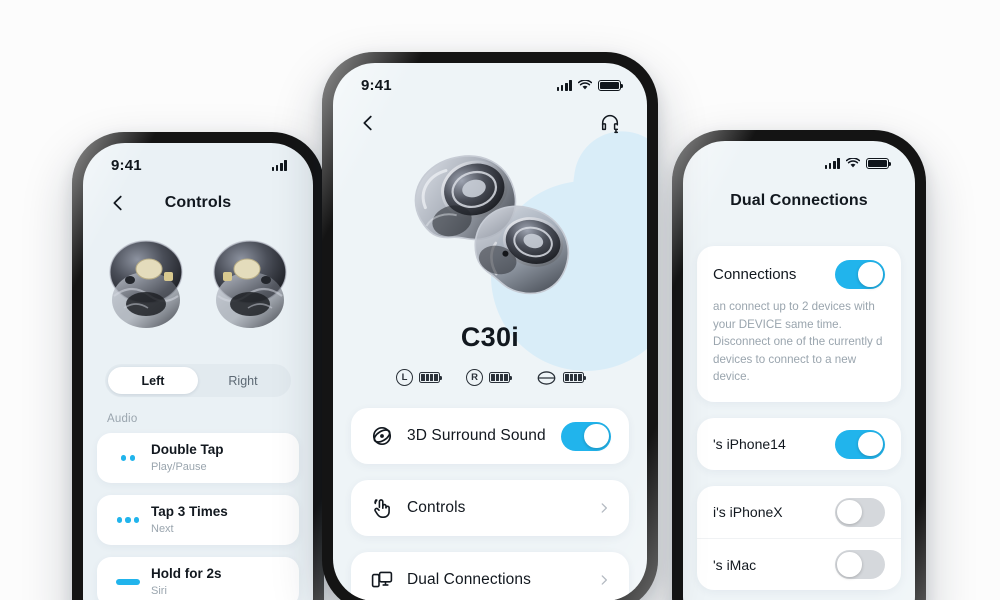  What do you see at coordinates (749, 444) in the screenshot?
I see `device-name: 's iPhone14` at bounding box center [749, 444].